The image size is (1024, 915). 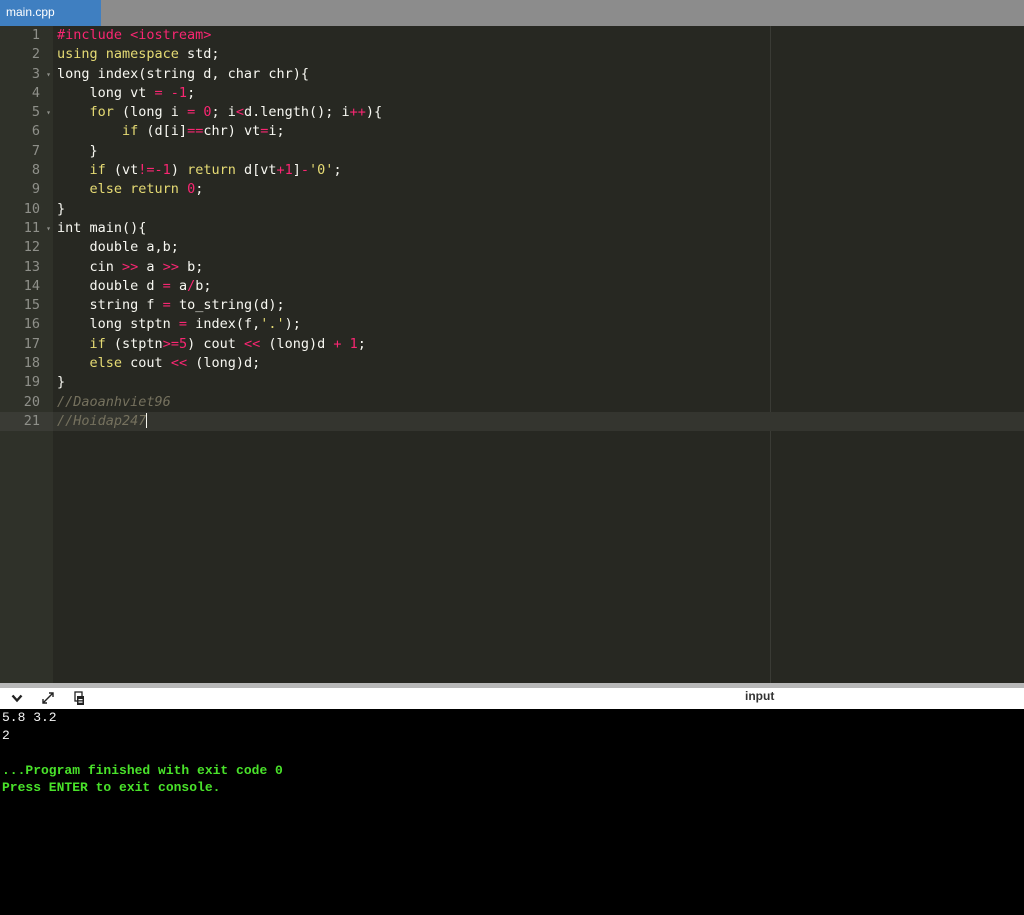 What do you see at coordinates (374, 112) in the screenshot?
I see `code-token: ){` at bounding box center [374, 112].